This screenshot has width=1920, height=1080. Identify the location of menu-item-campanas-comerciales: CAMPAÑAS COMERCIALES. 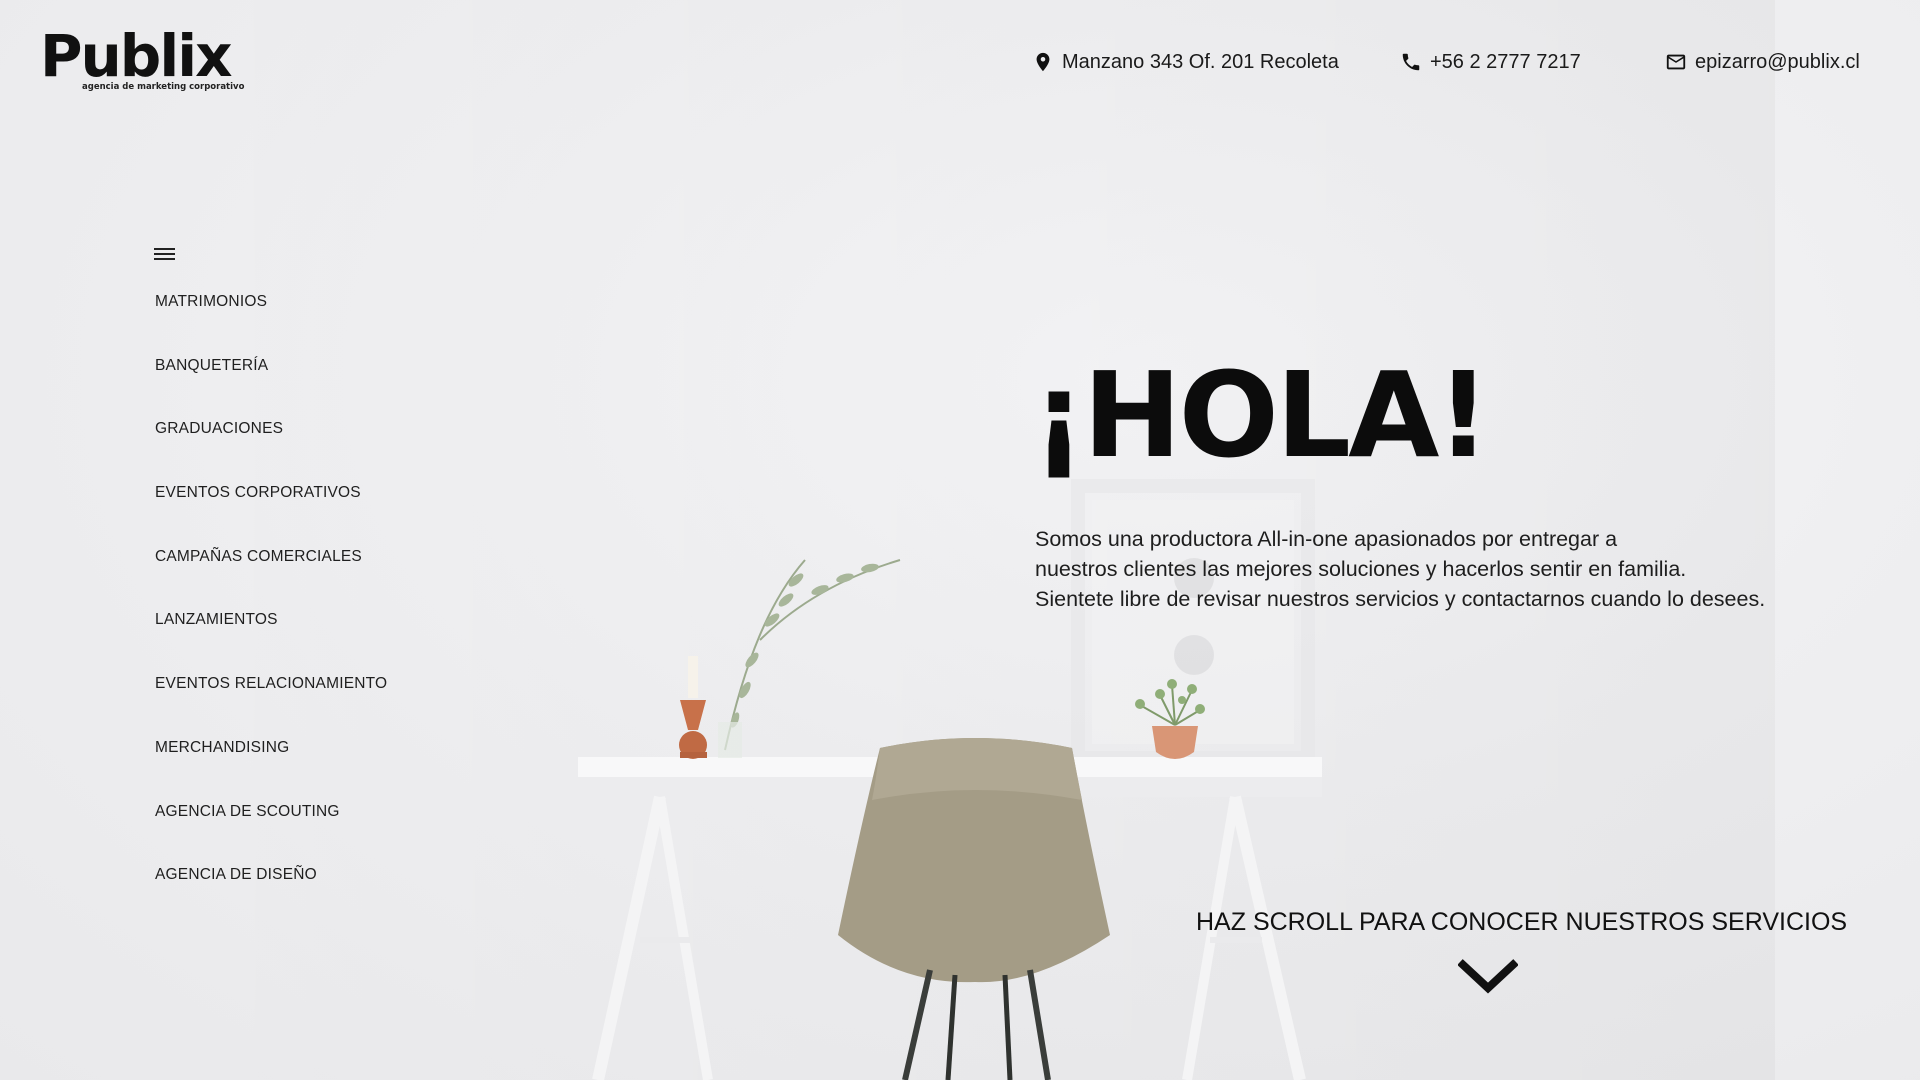
(271, 580).